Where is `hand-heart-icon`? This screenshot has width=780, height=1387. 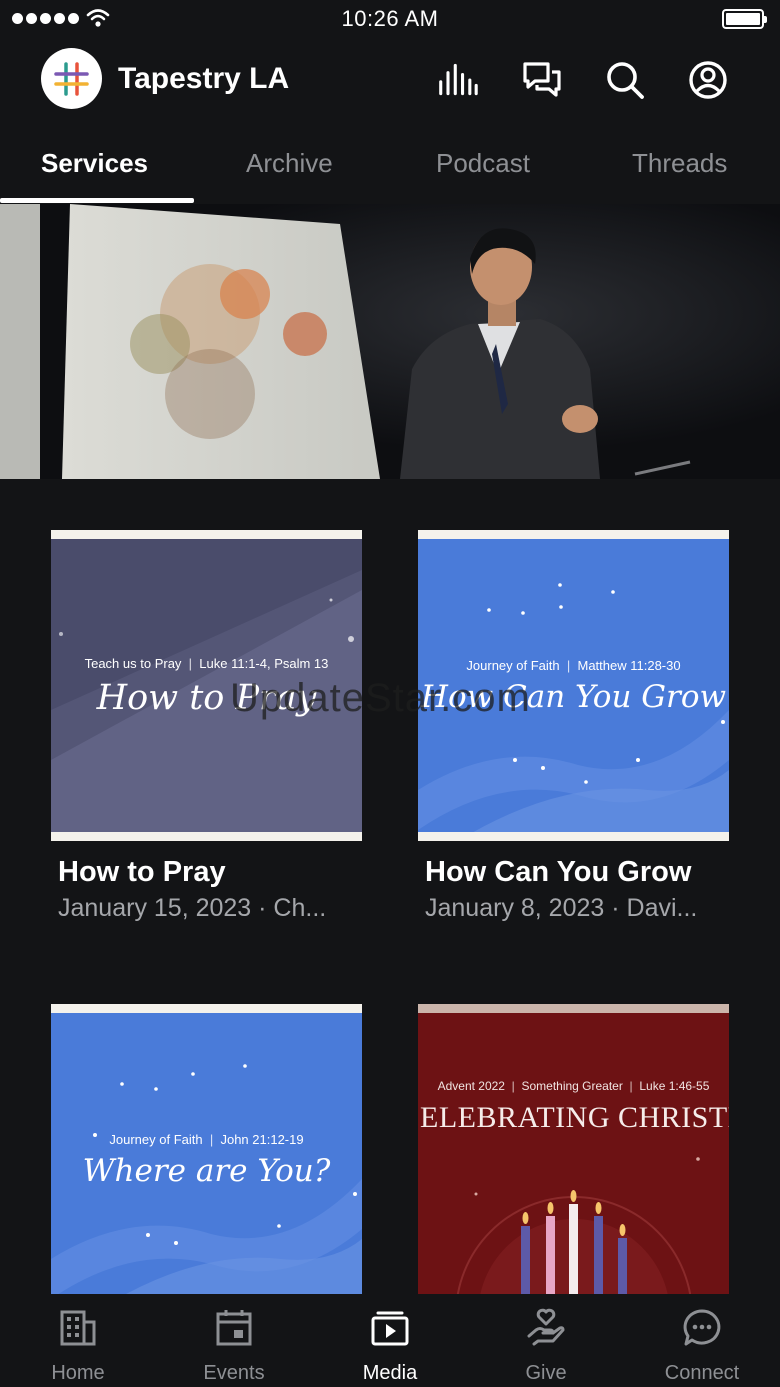 hand-heart-icon is located at coordinates (546, 1327).